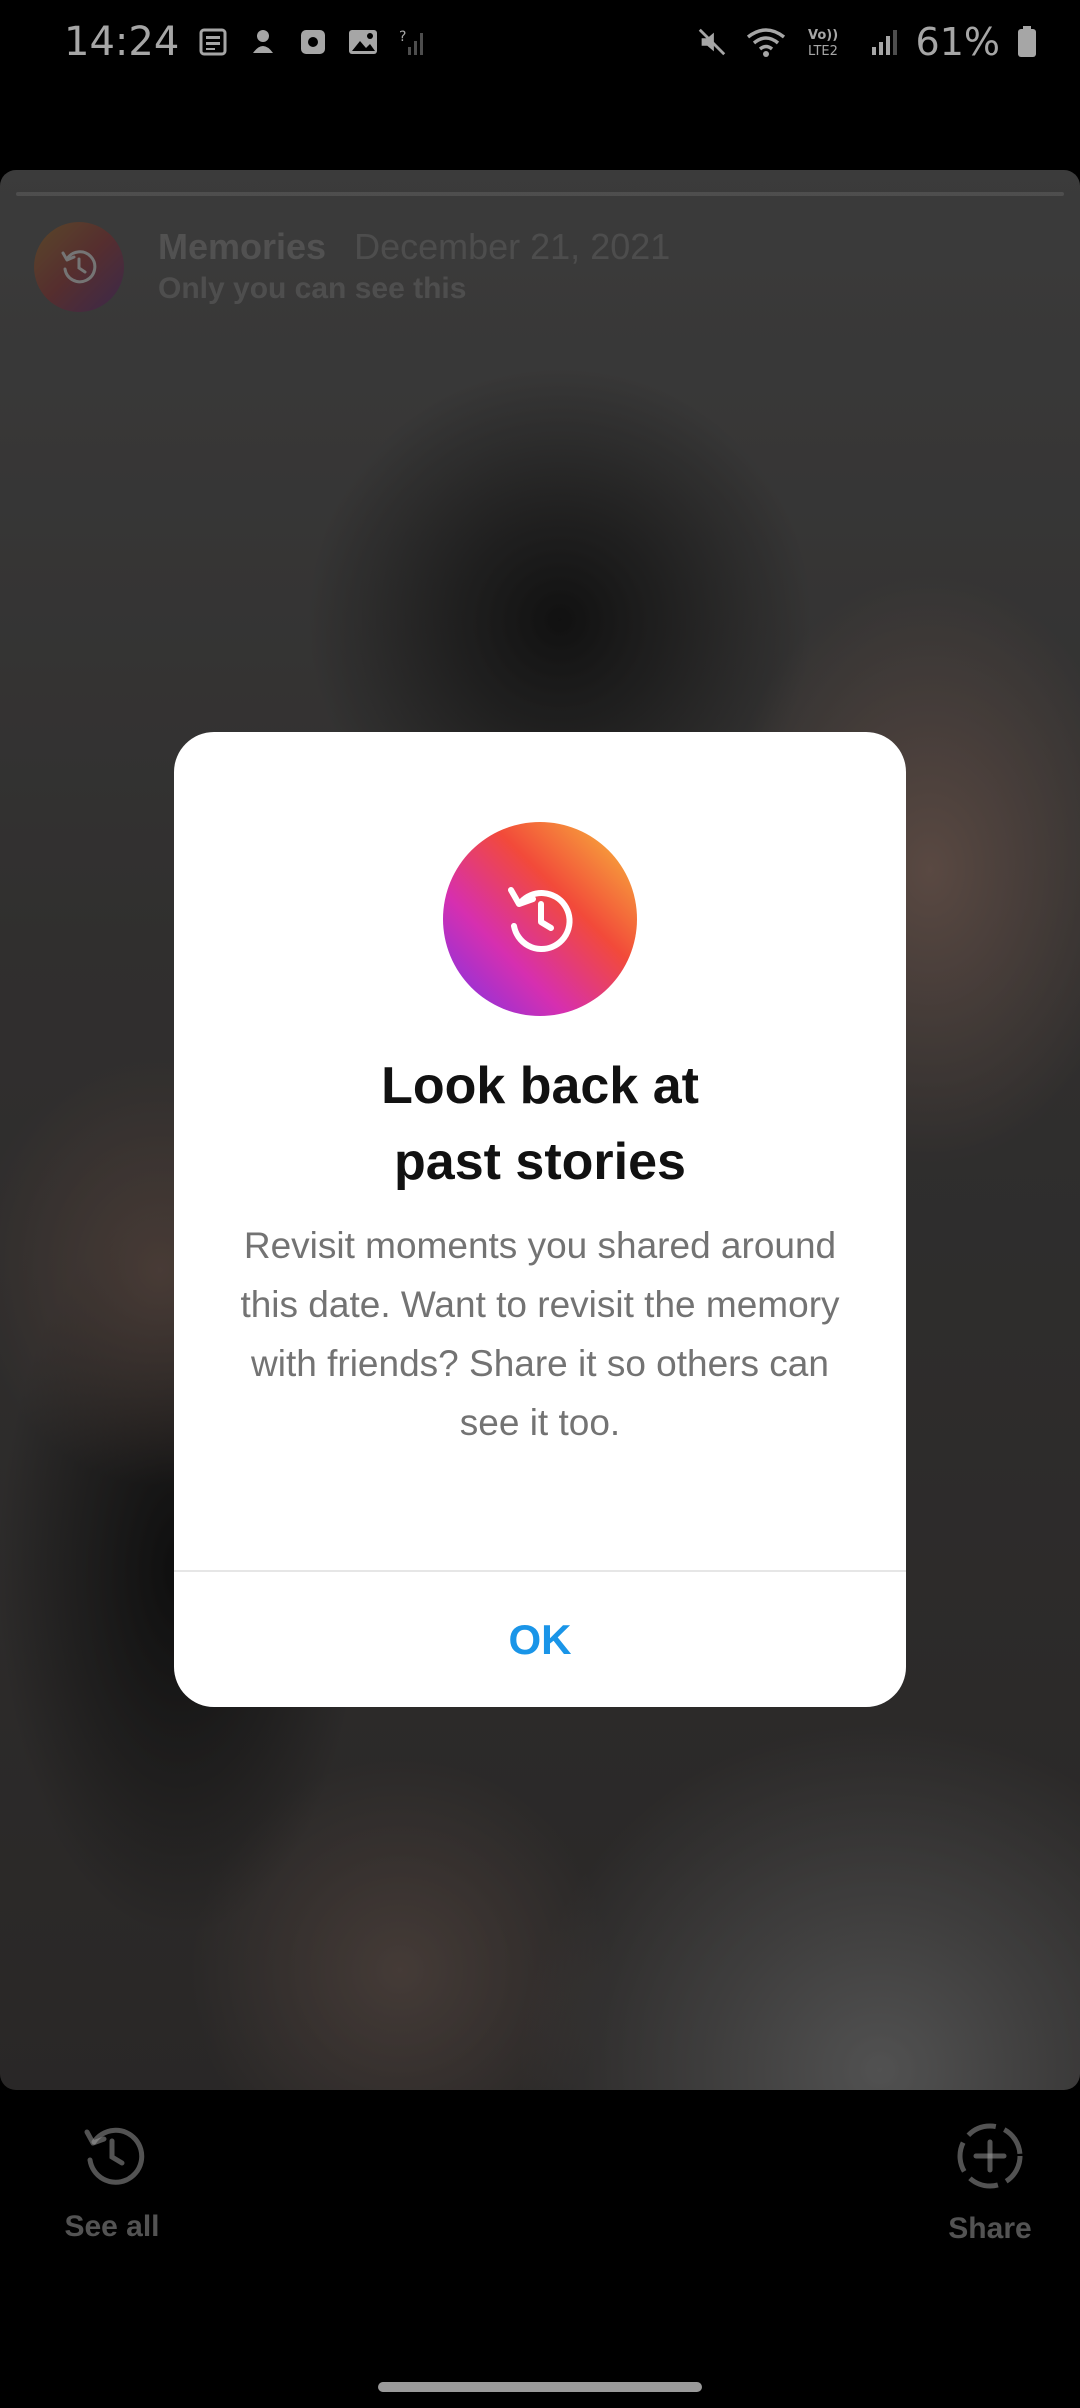 The height and width of the screenshot is (2408, 1080). I want to click on dialog-title-line2: past stories, so click(540, 1162).